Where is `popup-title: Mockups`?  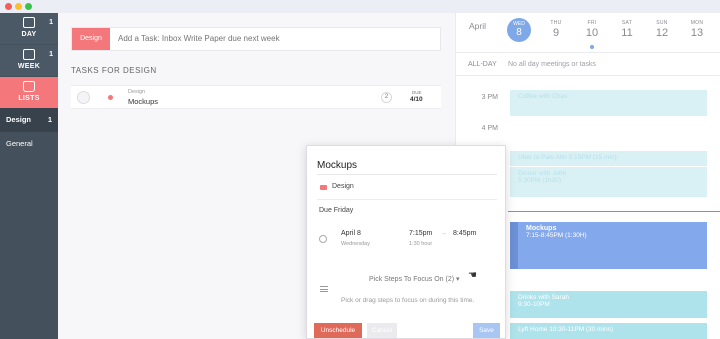
popup-title: Mockups is located at coordinates (337, 165).